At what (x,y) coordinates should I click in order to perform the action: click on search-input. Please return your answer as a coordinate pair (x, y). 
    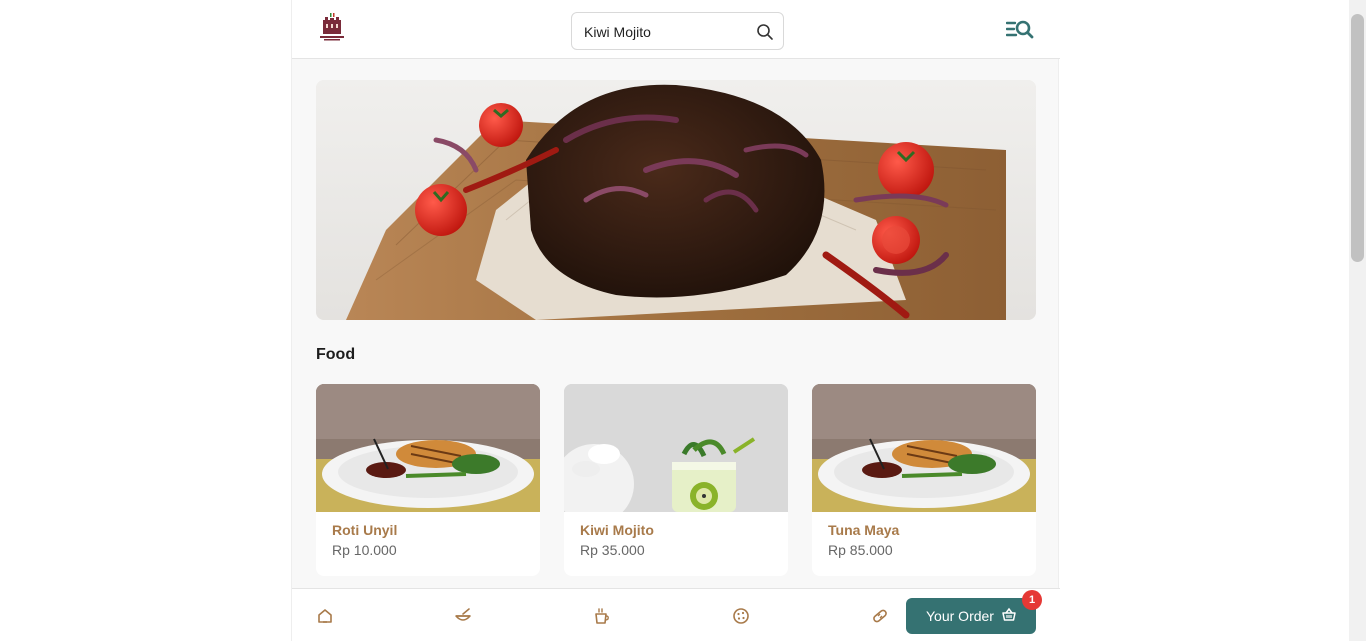
    Looking at the image, I should click on (664, 32).